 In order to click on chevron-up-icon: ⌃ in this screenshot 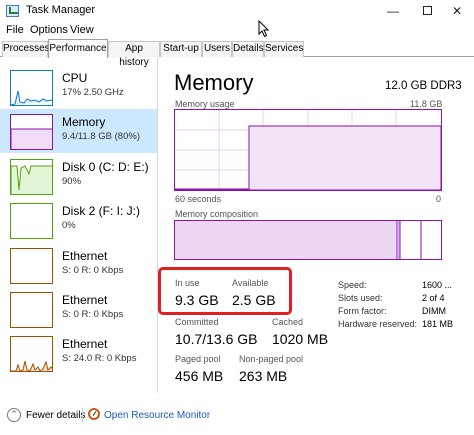, I will do `click(14, 415)`.